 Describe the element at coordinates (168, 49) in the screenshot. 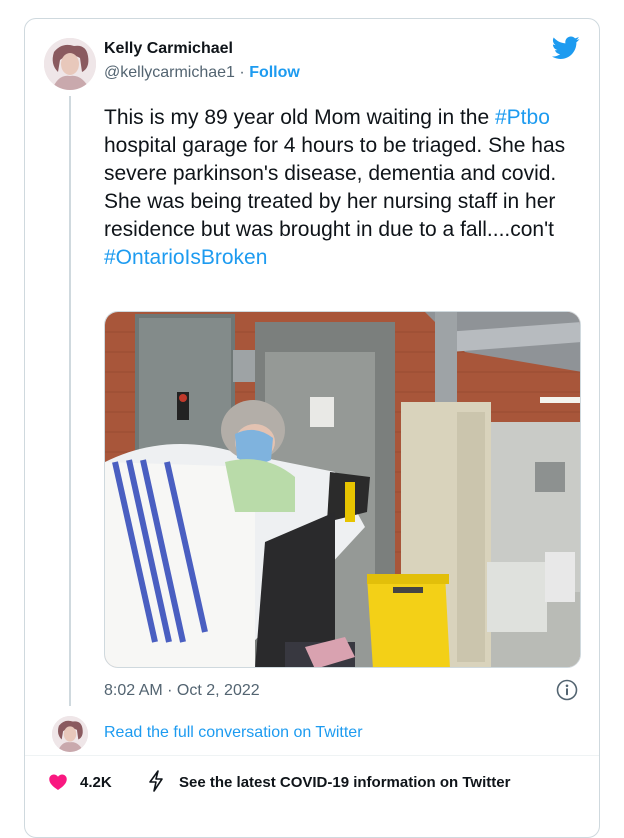

I see `author-name: Kelly Carmichael` at that location.